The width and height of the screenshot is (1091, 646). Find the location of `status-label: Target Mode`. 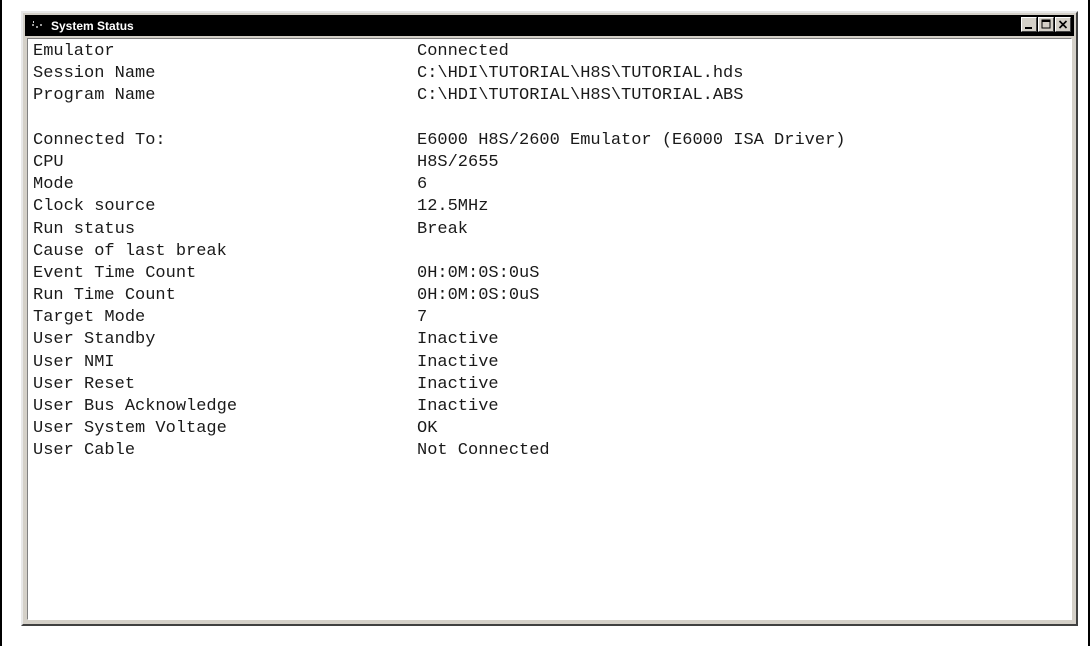

status-label: Target Mode is located at coordinates (89, 318).